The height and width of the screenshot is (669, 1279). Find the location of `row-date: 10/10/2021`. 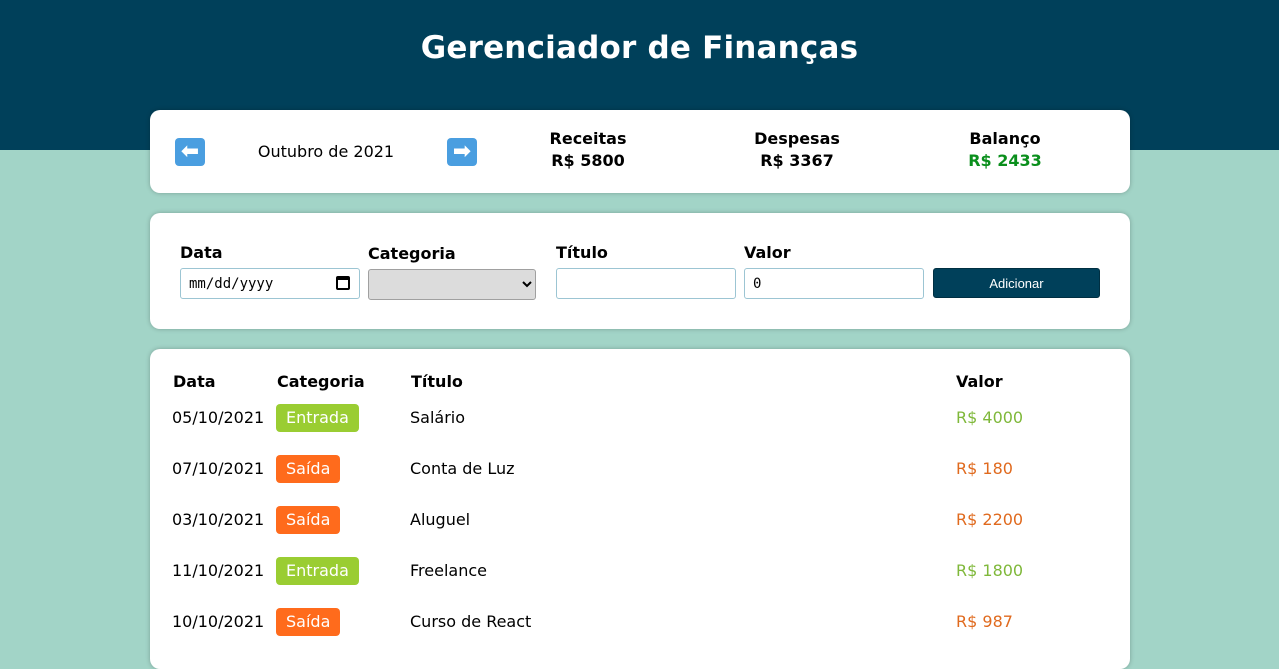

row-date: 10/10/2021 is located at coordinates (218, 621).